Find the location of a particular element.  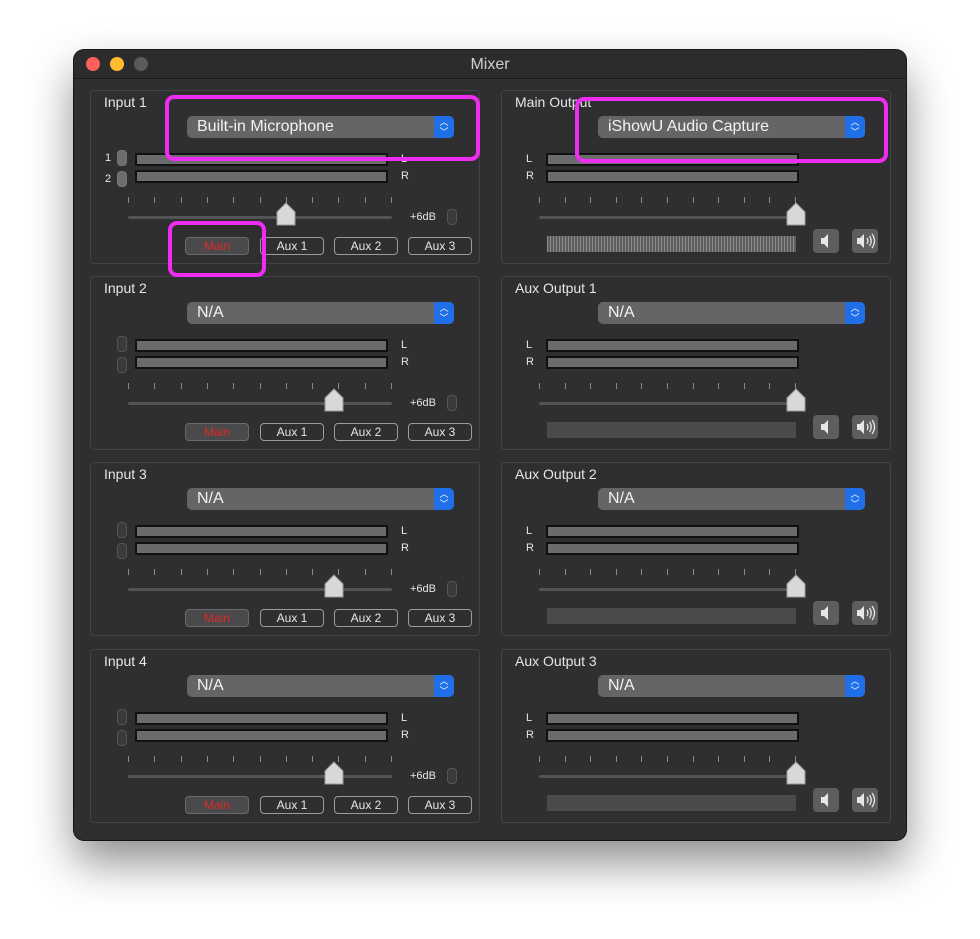

fader-scale is located at coordinates (260, 759).